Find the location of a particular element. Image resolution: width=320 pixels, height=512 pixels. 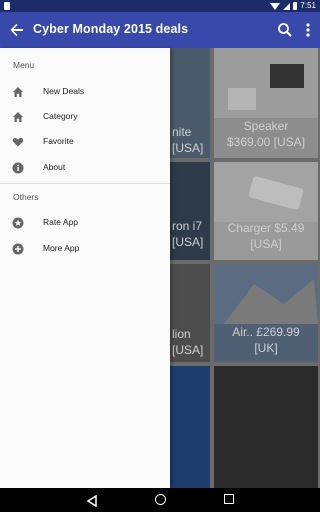

overflow-menu-icon is located at coordinates (308, 30).